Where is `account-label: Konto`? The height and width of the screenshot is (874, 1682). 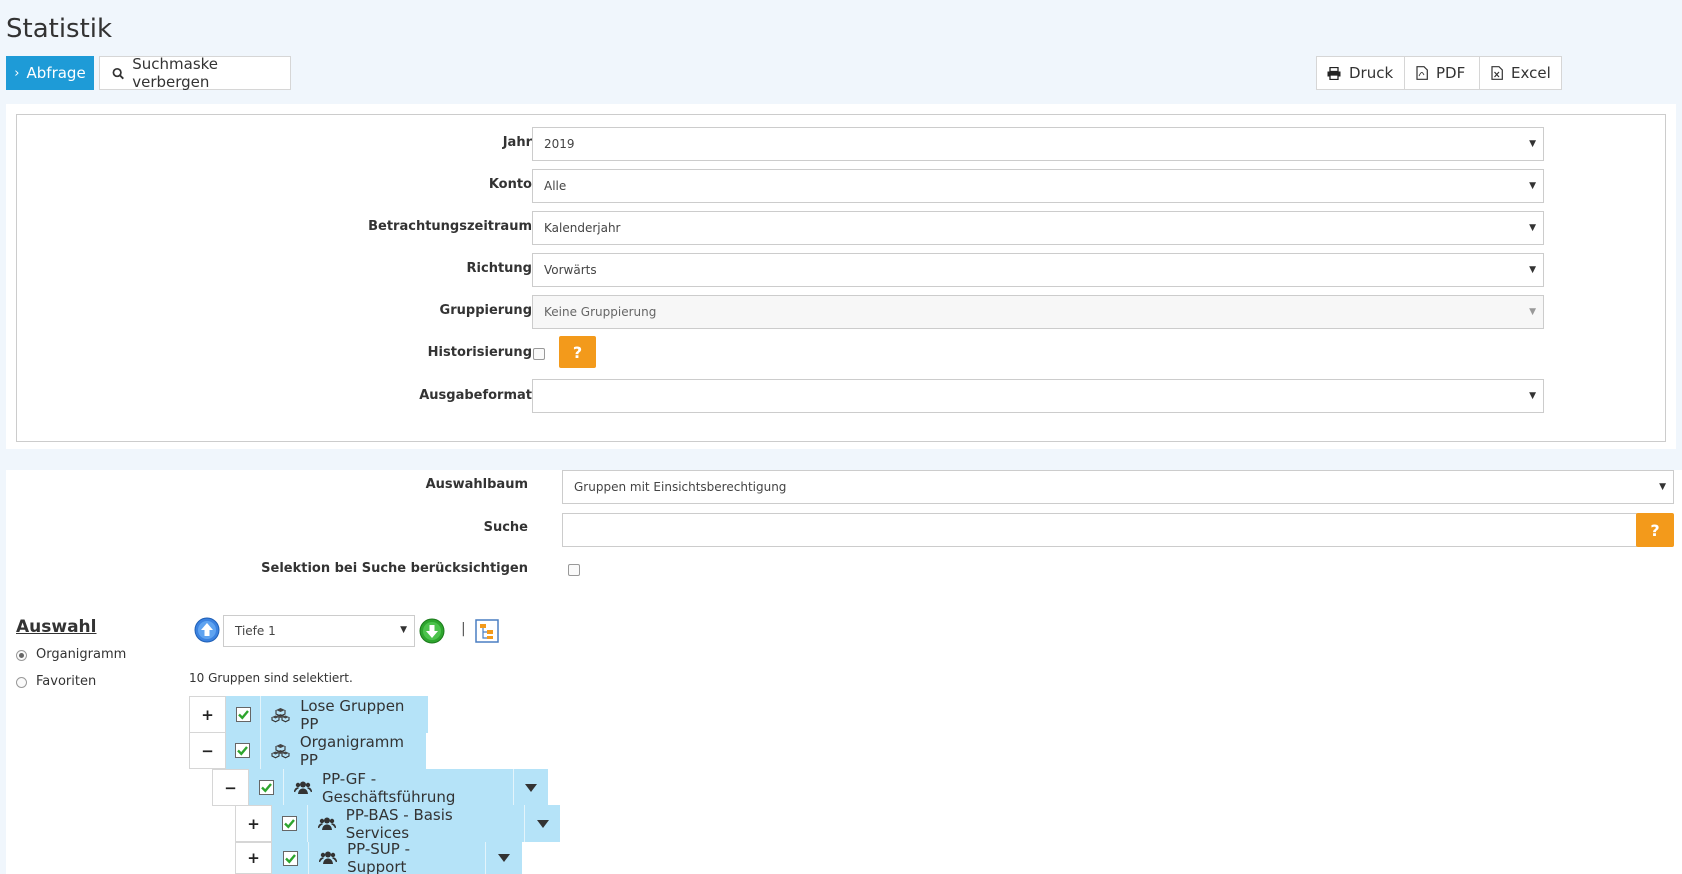 account-label: Konto is located at coordinates (510, 184).